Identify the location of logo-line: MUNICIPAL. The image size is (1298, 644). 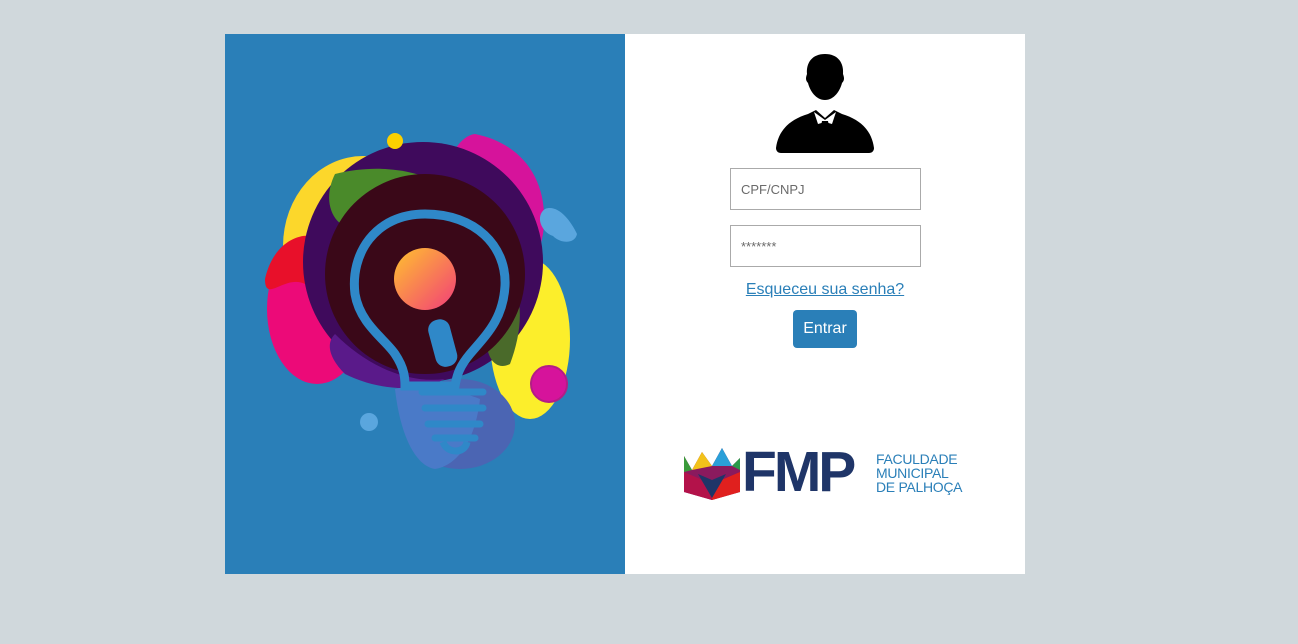
(912, 473).